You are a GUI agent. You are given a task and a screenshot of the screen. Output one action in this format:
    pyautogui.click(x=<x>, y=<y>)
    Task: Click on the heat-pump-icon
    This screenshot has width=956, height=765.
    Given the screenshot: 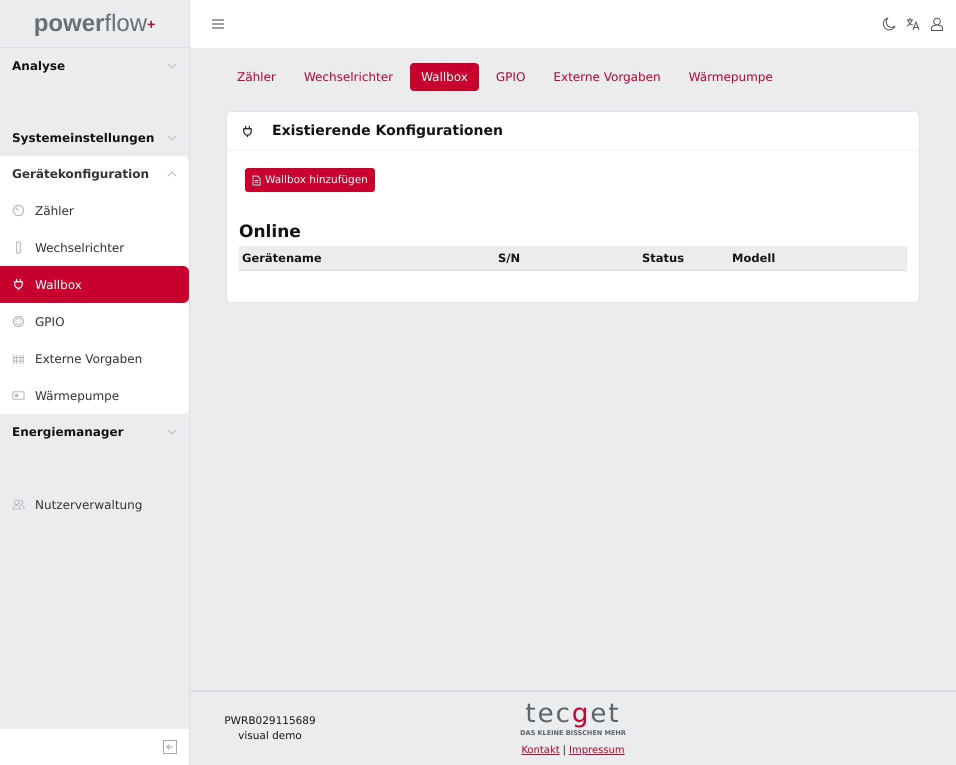 What is the action you would take?
    pyautogui.click(x=18, y=395)
    